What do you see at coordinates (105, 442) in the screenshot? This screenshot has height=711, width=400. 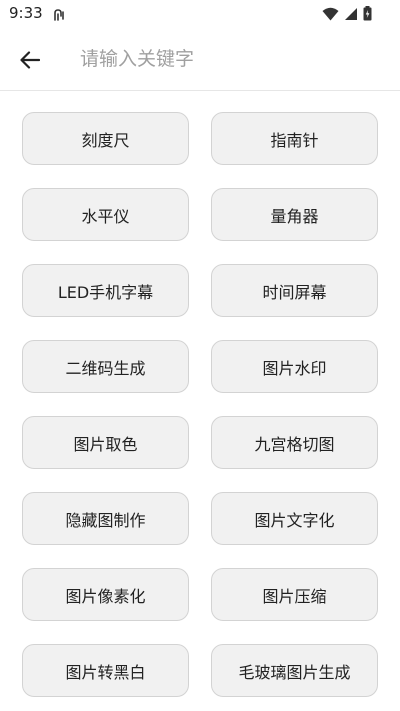 I see `tool-button-color-picker: 图片取色` at bounding box center [105, 442].